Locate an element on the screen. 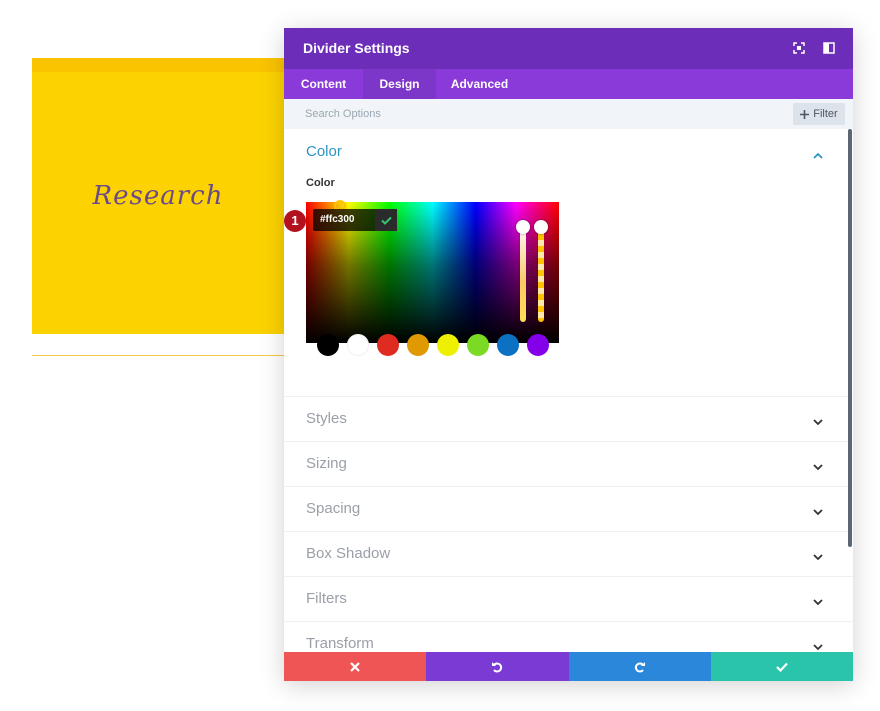  modal-header: Divider Settings is located at coordinates (568, 48).